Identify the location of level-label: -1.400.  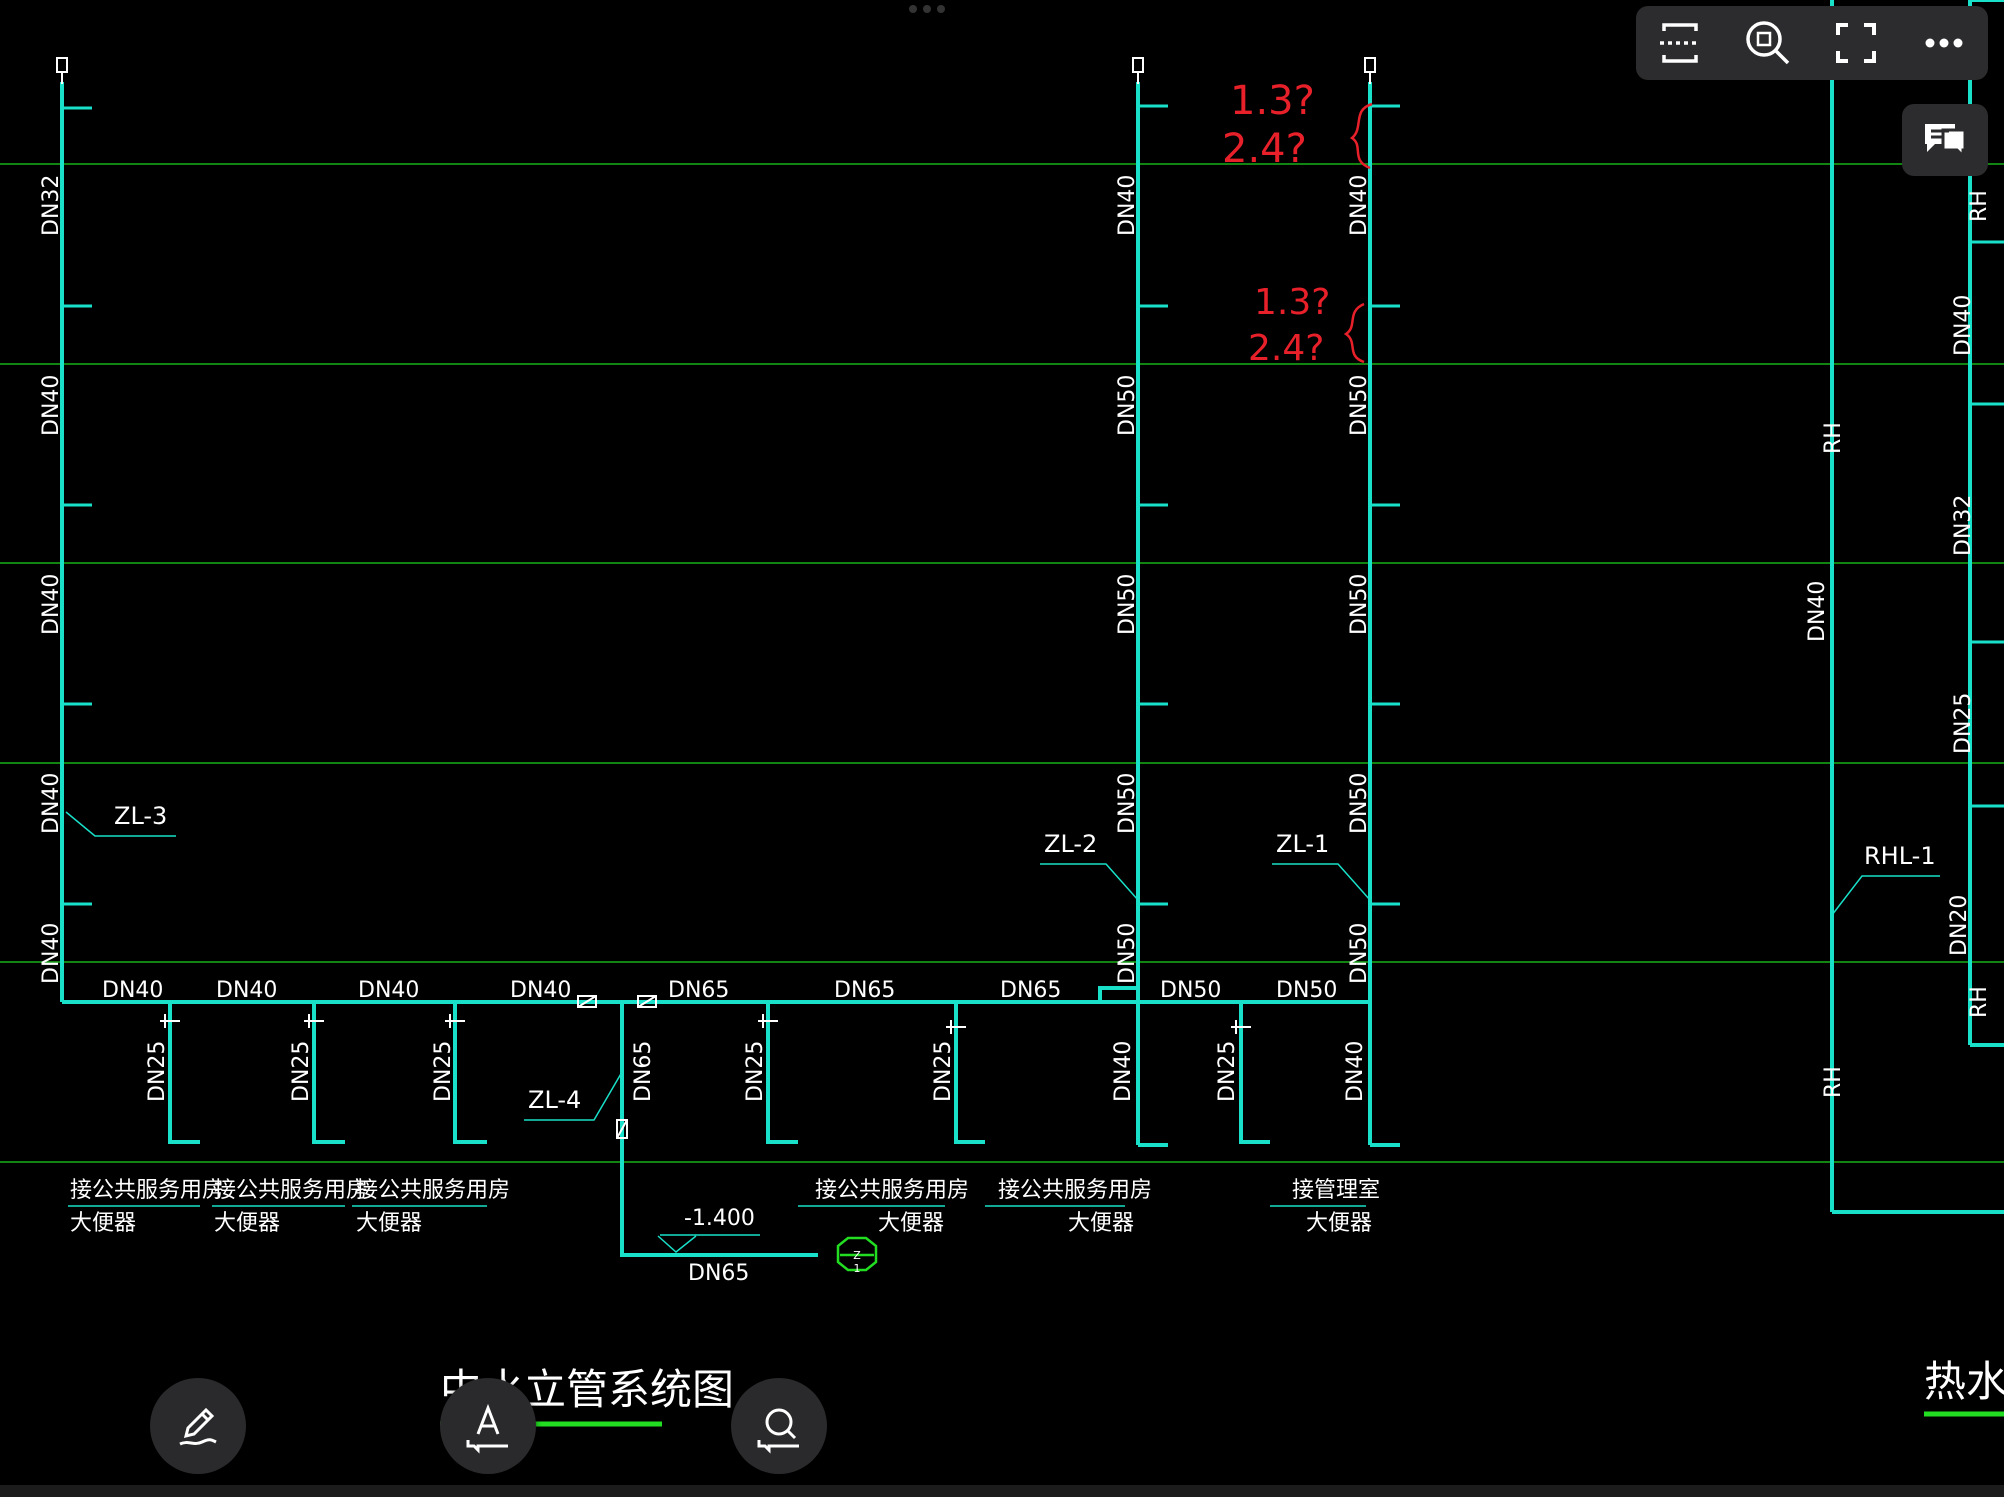
(719, 1218).